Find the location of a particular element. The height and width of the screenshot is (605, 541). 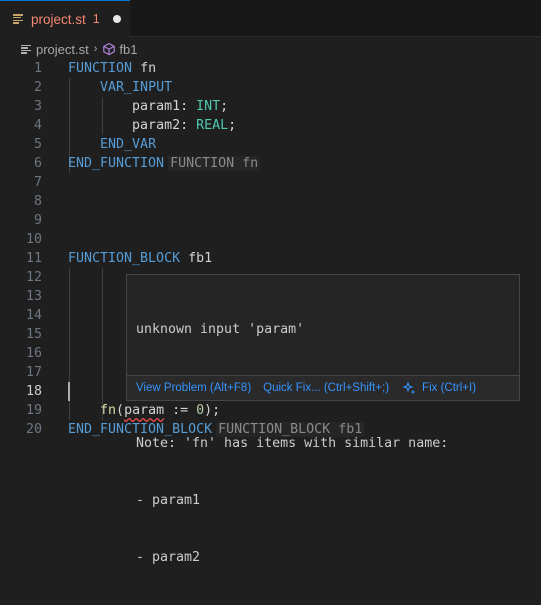

fix-link: Fix (Ctrl+I) is located at coordinates (440, 388).